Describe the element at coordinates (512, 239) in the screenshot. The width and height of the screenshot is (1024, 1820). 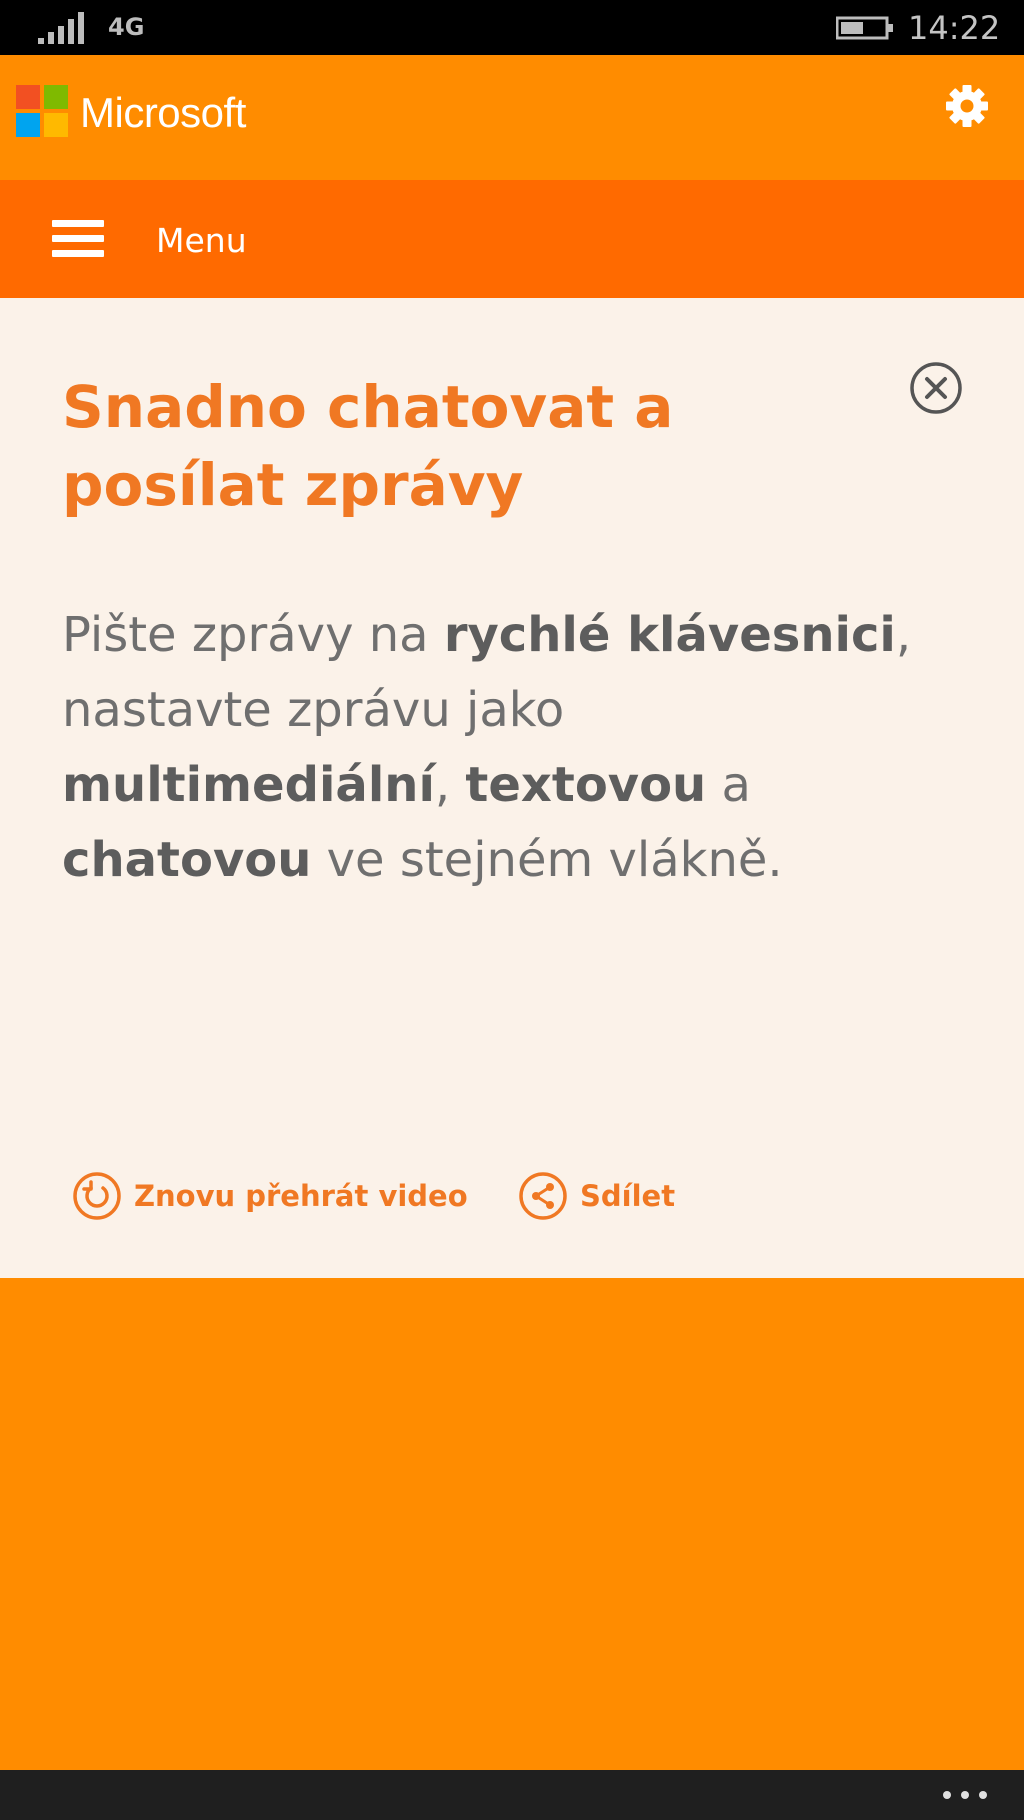
I see `menu-bar: Menu` at that location.